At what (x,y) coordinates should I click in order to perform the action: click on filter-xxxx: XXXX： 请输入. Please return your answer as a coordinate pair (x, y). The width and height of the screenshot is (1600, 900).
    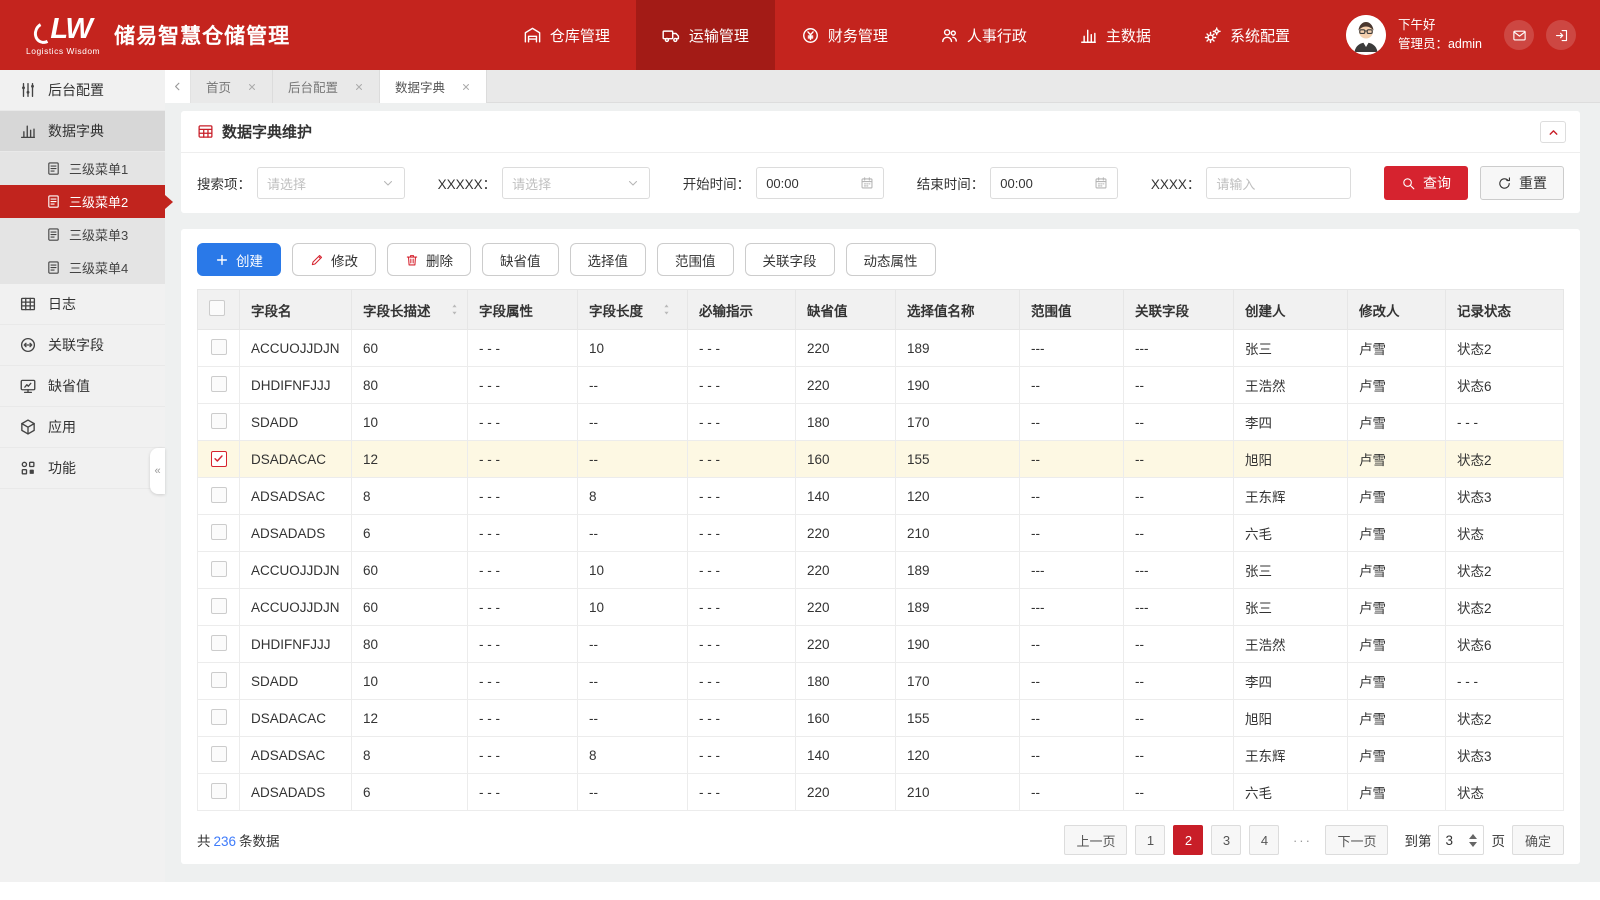
    Looking at the image, I should click on (1251, 183).